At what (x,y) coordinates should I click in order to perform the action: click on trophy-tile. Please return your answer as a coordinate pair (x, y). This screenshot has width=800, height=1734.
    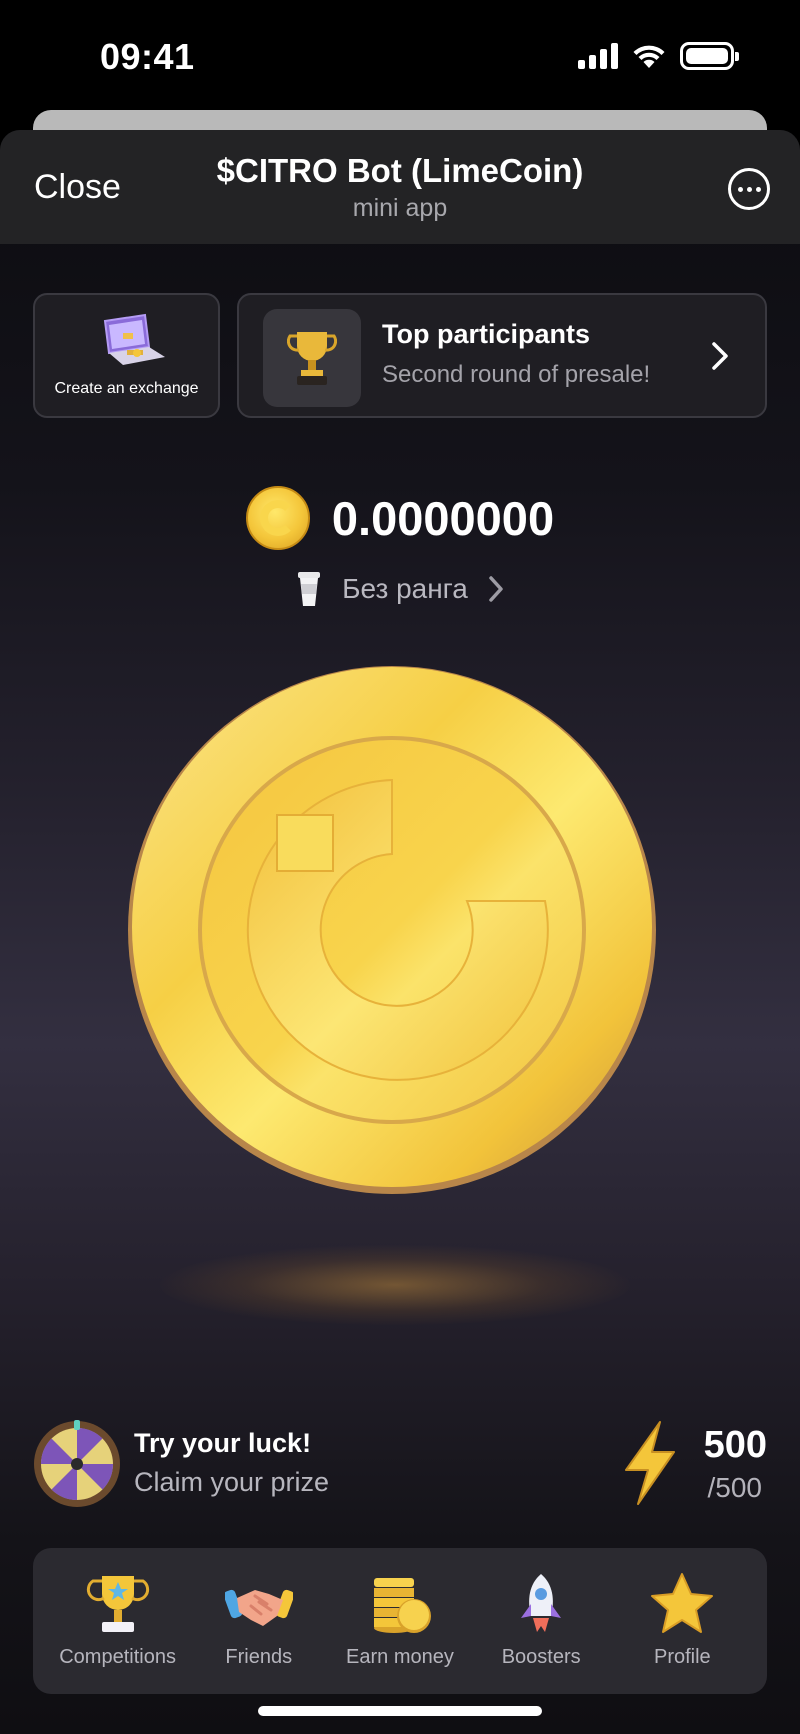
    Looking at the image, I should click on (312, 358).